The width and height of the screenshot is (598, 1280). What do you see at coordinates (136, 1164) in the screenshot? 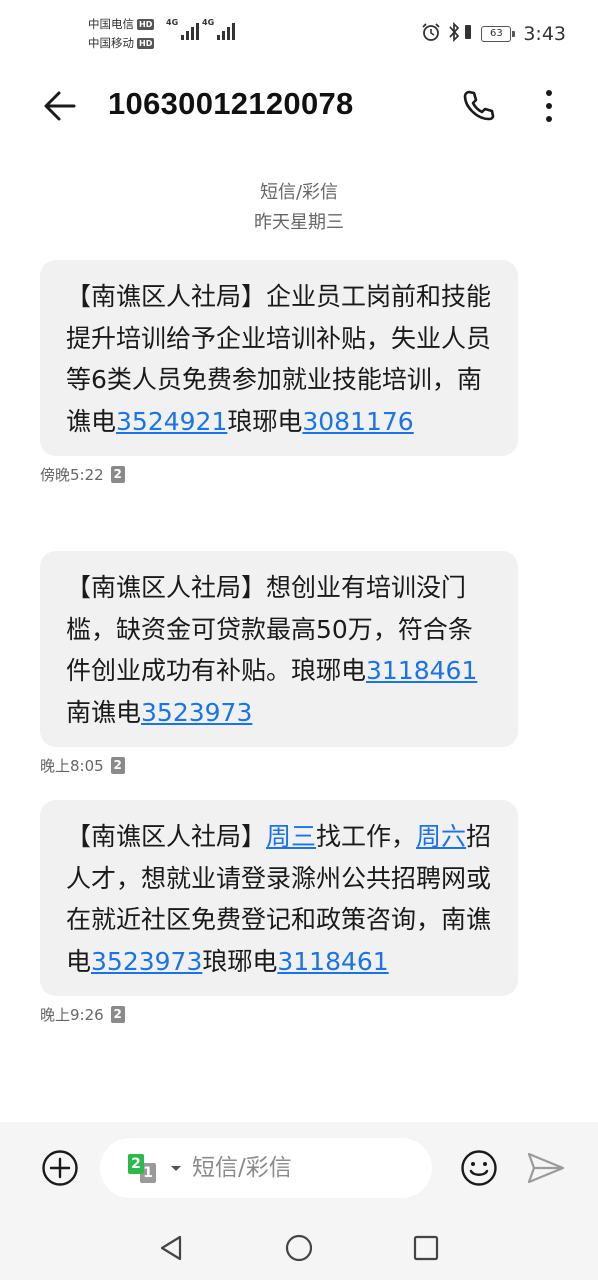
I see `sim-primary-badge: 2` at bounding box center [136, 1164].